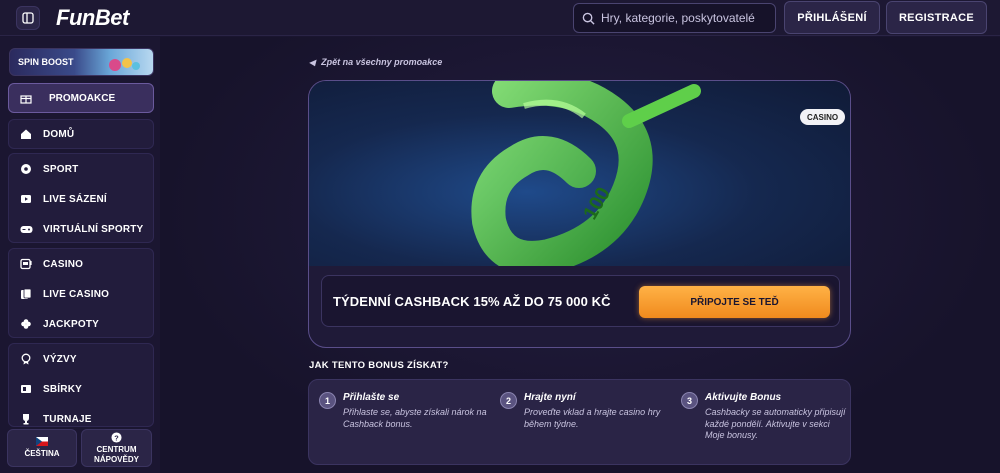 The height and width of the screenshot is (473, 1000). I want to click on sidebar-item-sport: SPORT, so click(82, 169).